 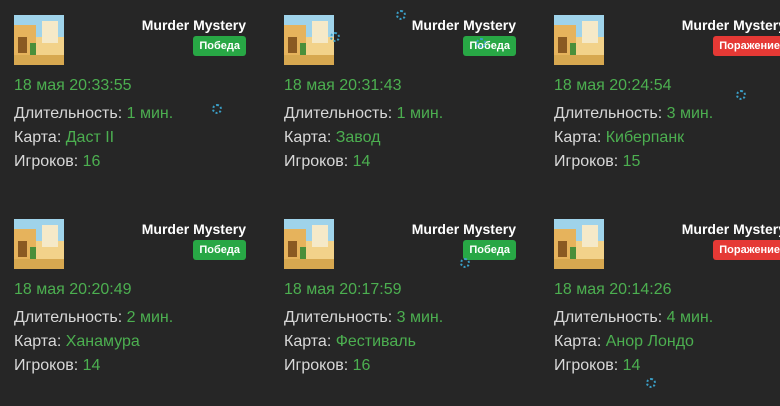 What do you see at coordinates (645, 137) in the screenshot?
I see `map-value: Киберпанк` at bounding box center [645, 137].